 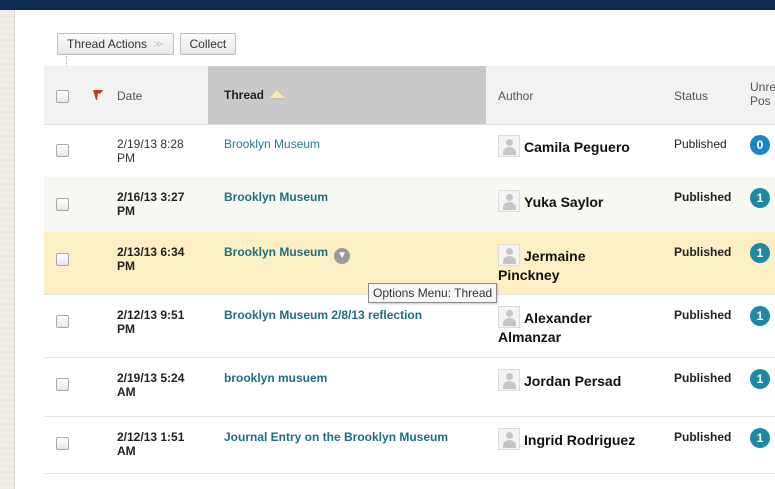 What do you see at coordinates (342, 256) in the screenshot?
I see `options-menu-icon: ▼` at bounding box center [342, 256].